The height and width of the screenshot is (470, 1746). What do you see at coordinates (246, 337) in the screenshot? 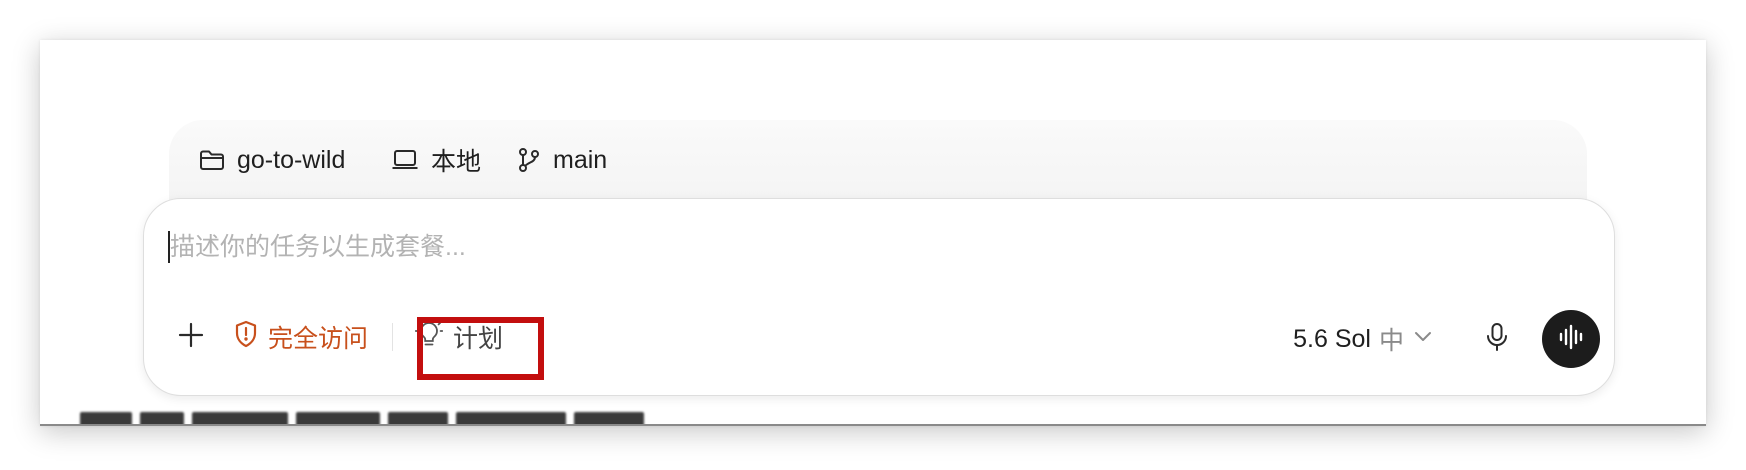
I see `shield-alert-icon` at bounding box center [246, 337].